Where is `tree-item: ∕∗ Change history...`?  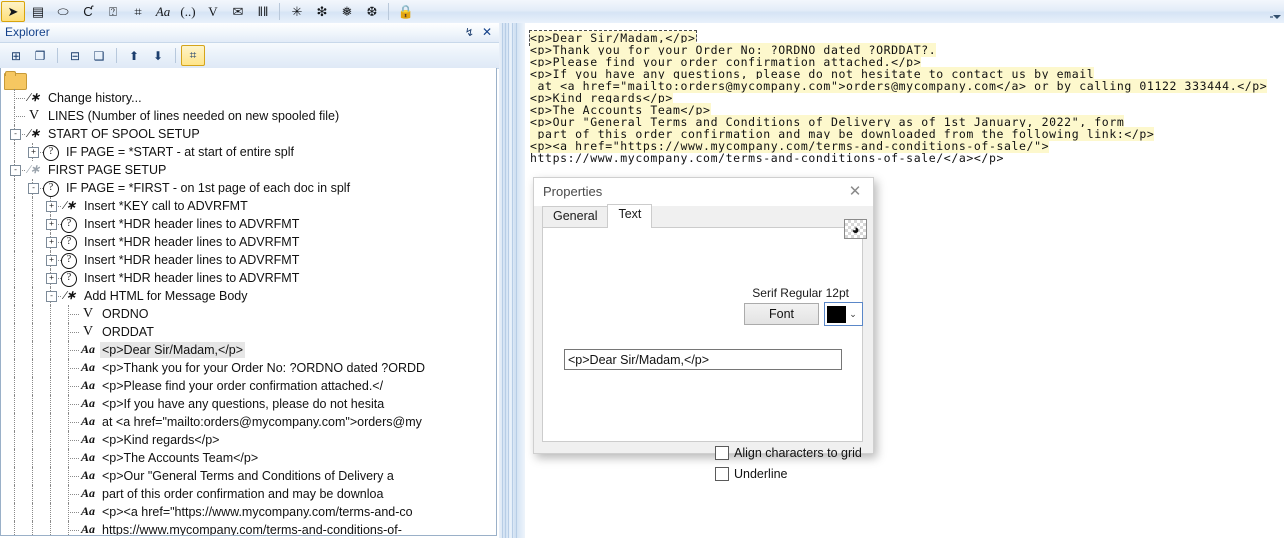
tree-item: ∕∗ Change history... is located at coordinates (248, 98).